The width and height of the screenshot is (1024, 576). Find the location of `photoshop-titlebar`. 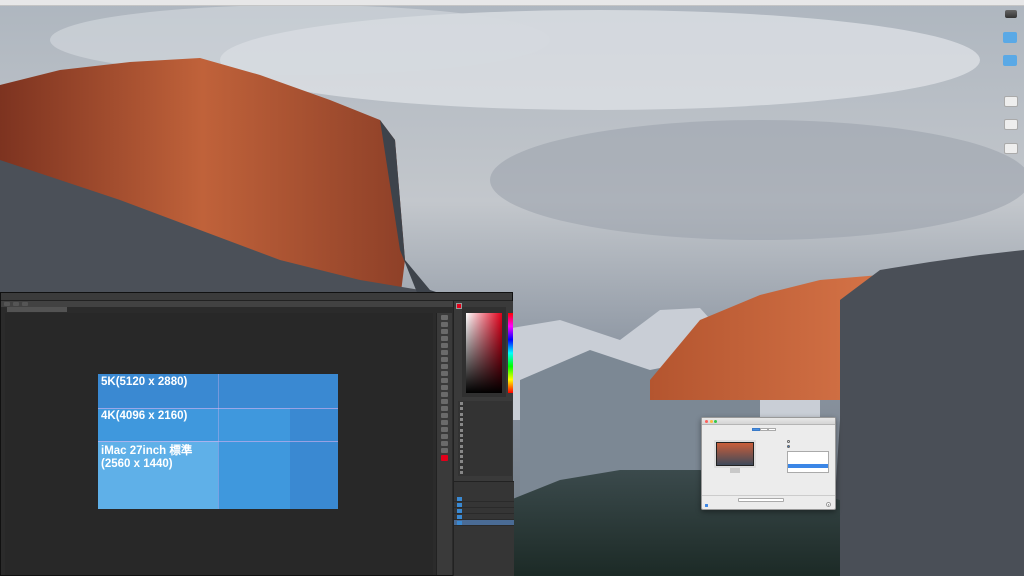

photoshop-titlebar is located at coordinates (256, 296).